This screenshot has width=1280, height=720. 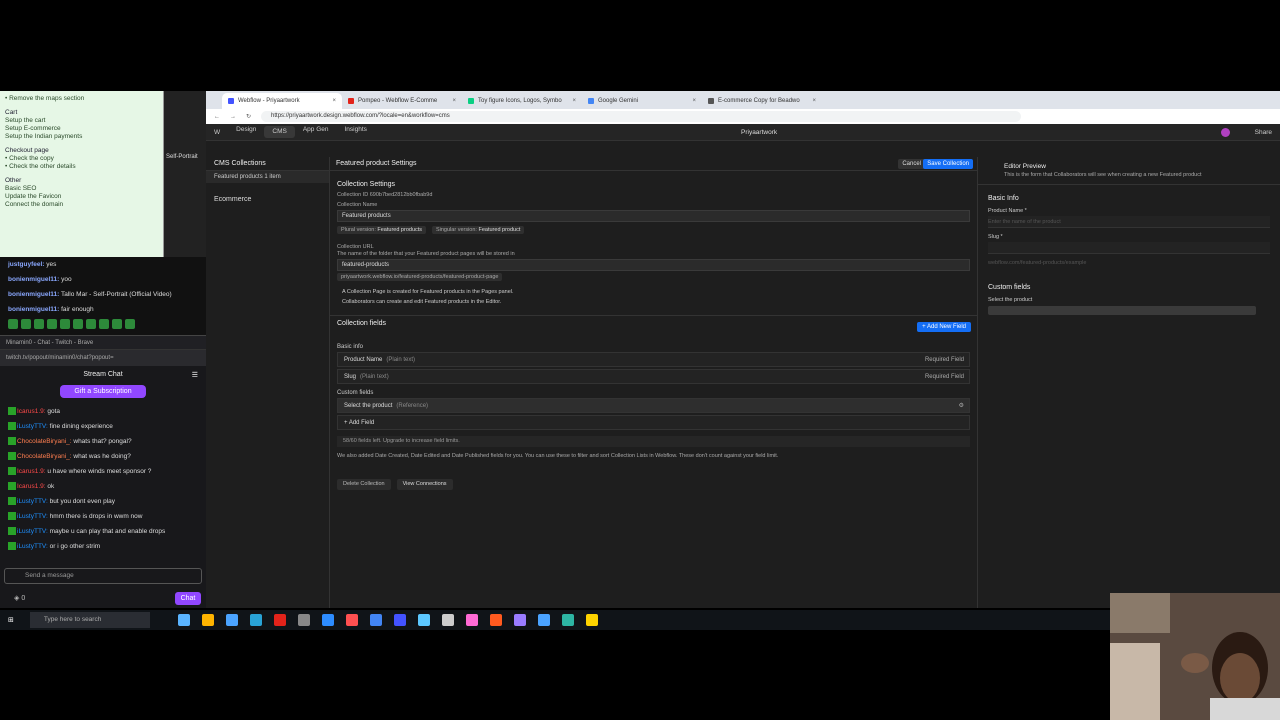 I want to click on collection-name-input: Featured products, so click(x=653, y=216).